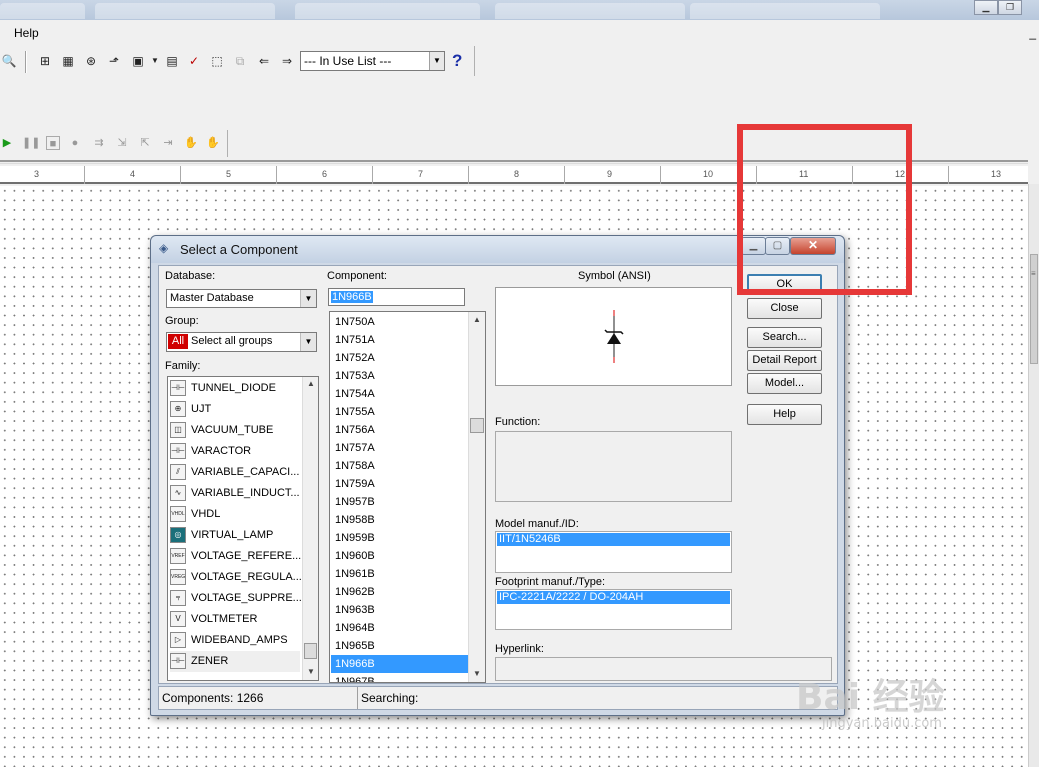 The image size is (1039, 767). What do you see at coordinates (241, 342) in the screenshot?
I see `group-select: All Select all groups ▼` at bounding box center [241, 342].